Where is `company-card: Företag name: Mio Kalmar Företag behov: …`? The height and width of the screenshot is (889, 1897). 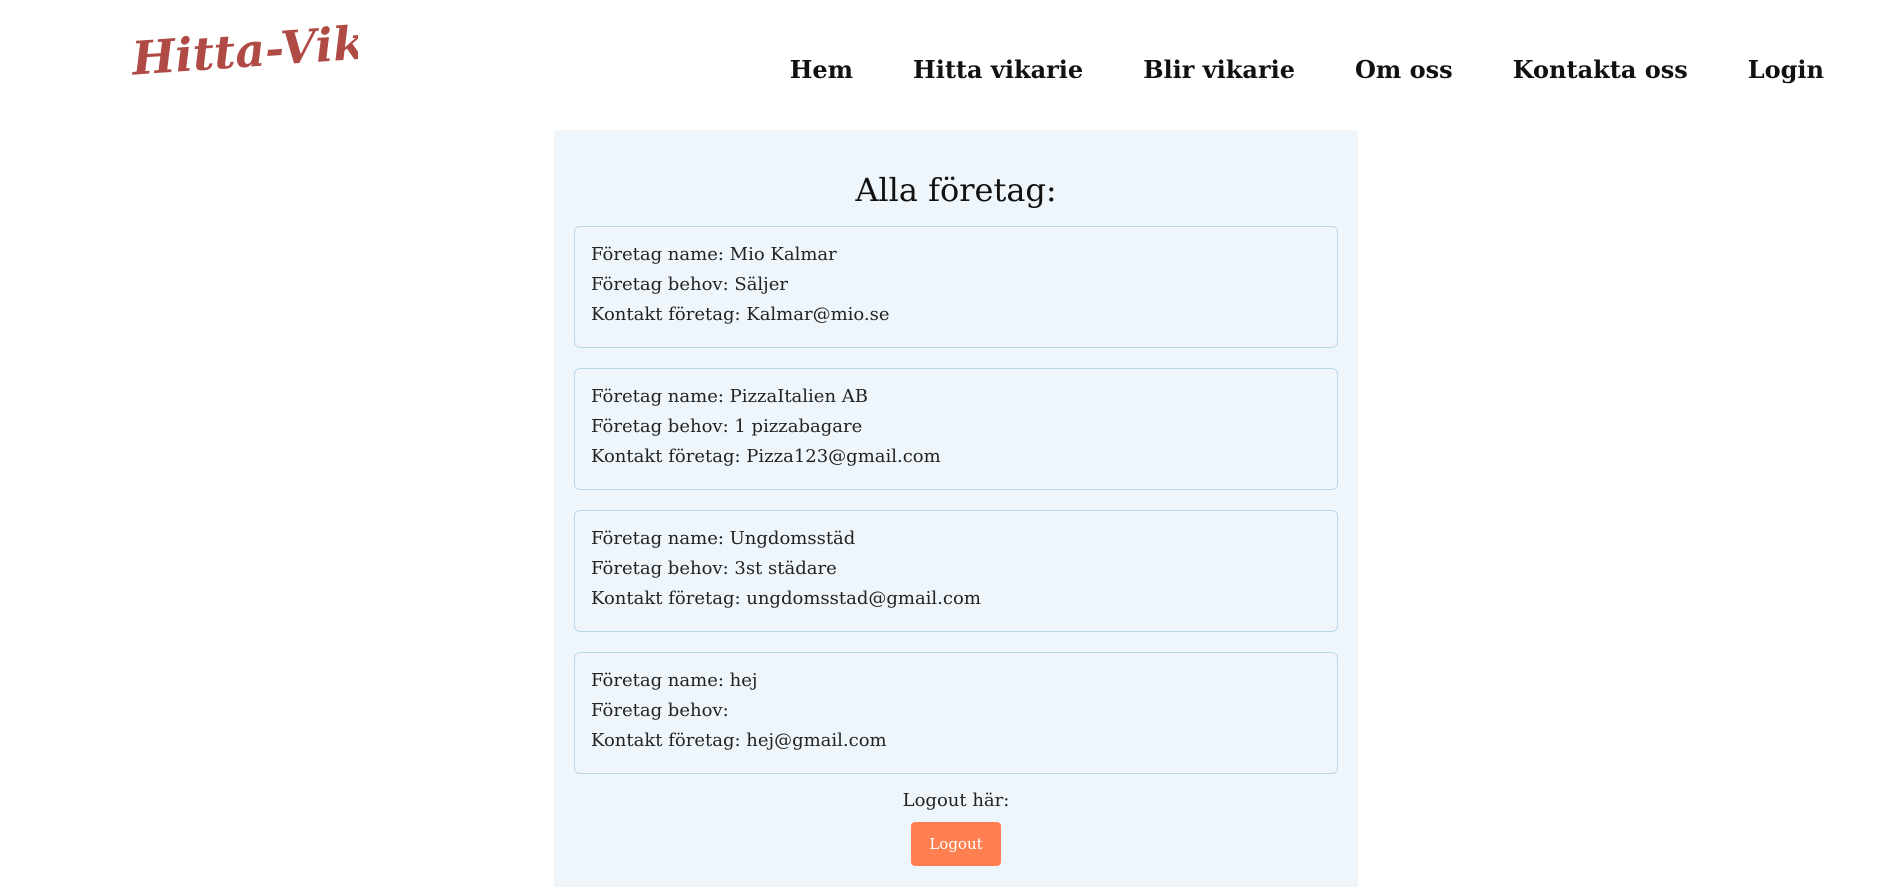
company-card: Företag name: Mio Kalmar Företag behov: … is located at coordinates (956, 287).